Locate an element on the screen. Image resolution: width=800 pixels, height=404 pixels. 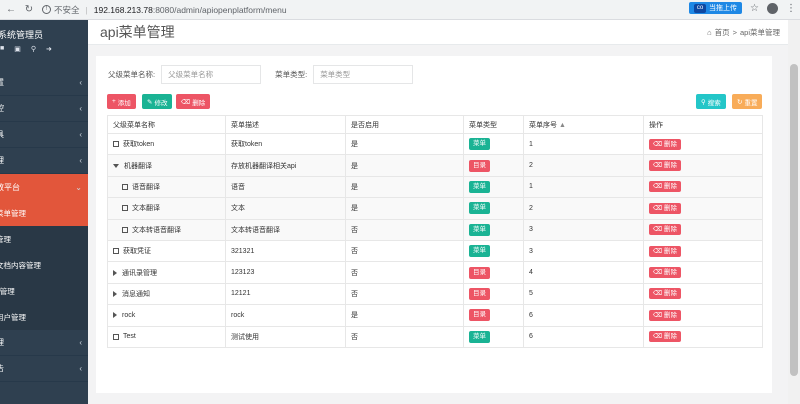
home-icon: ■ is located at coordinates (2, 49).